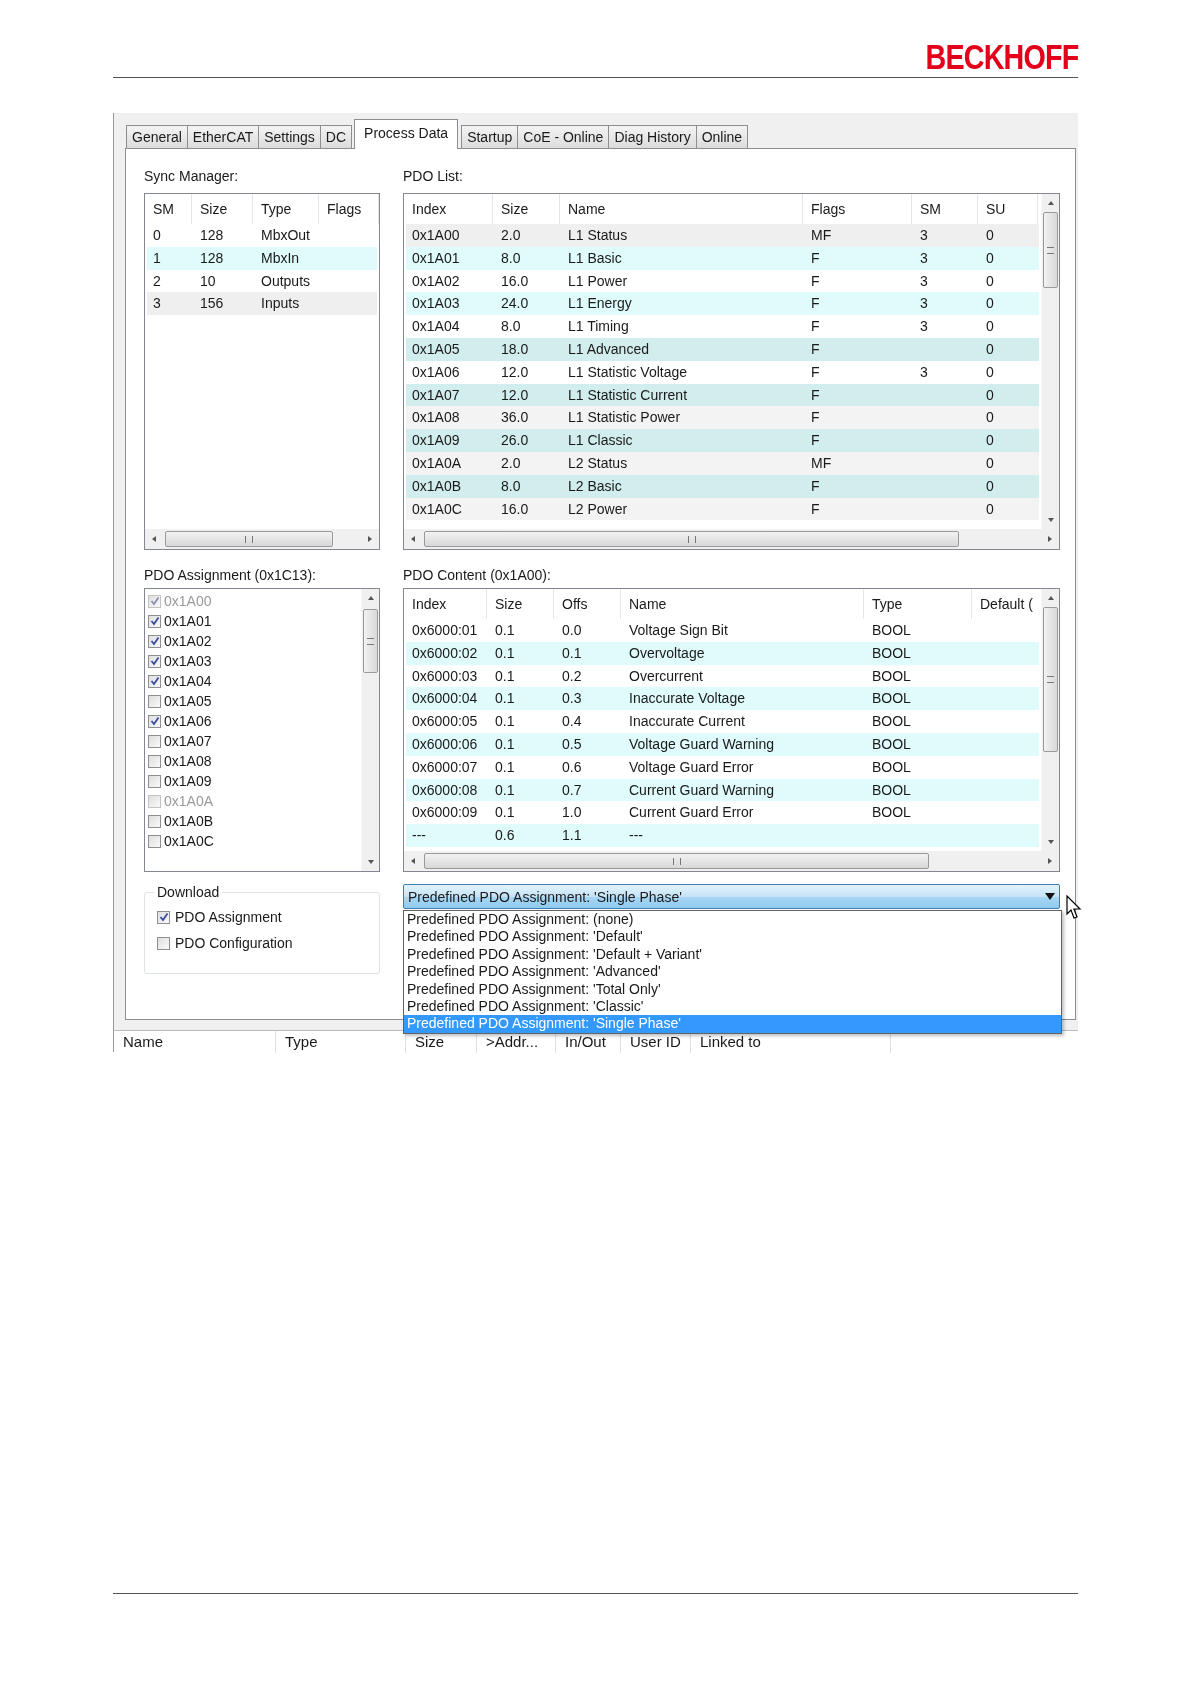  Describe the element at coordinates (505, 653) in the screenshot. I see `table-cell-text: 0.1` at that location.